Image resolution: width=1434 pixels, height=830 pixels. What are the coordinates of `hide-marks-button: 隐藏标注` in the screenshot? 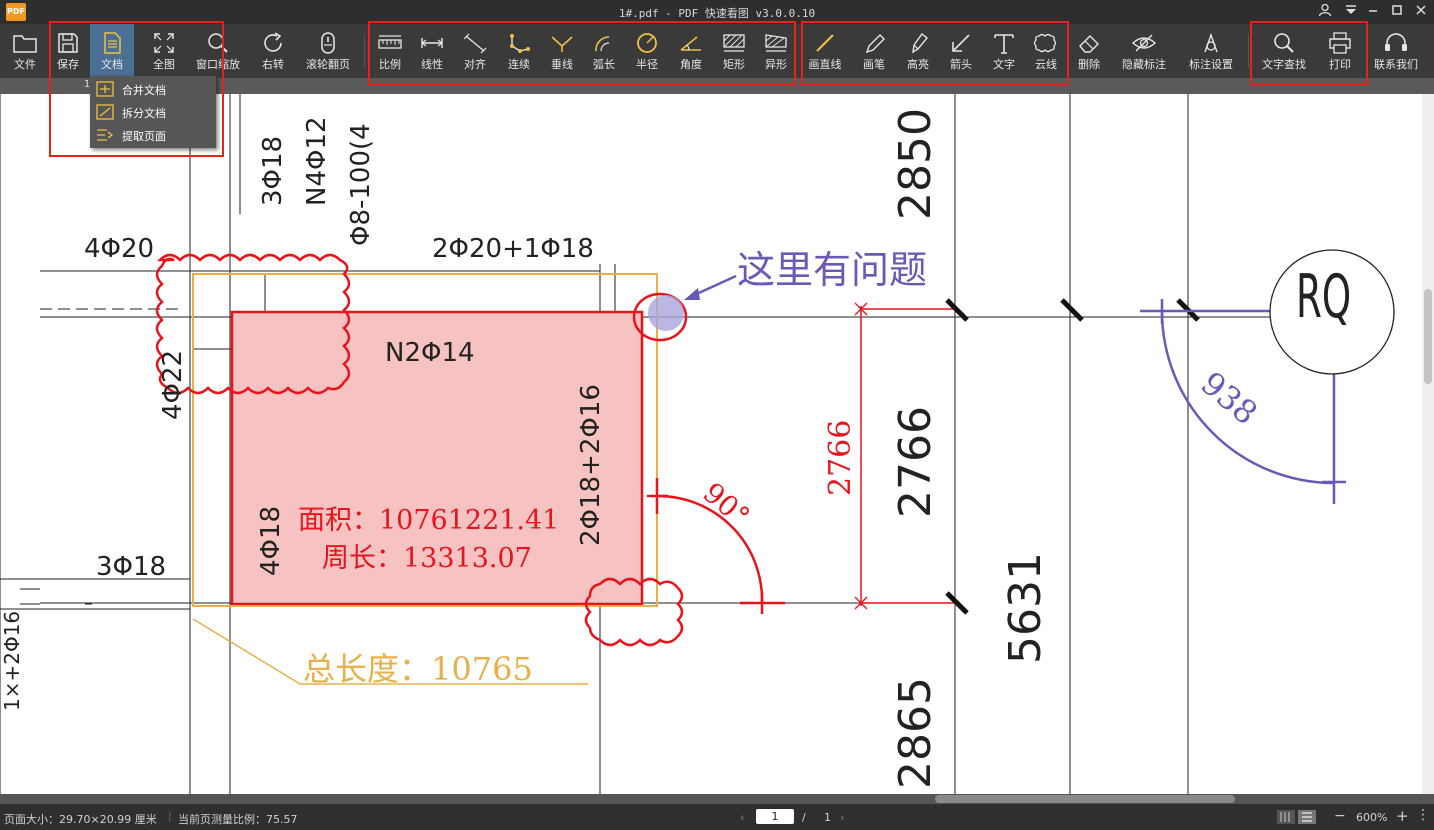 It's located at (1144, 50).